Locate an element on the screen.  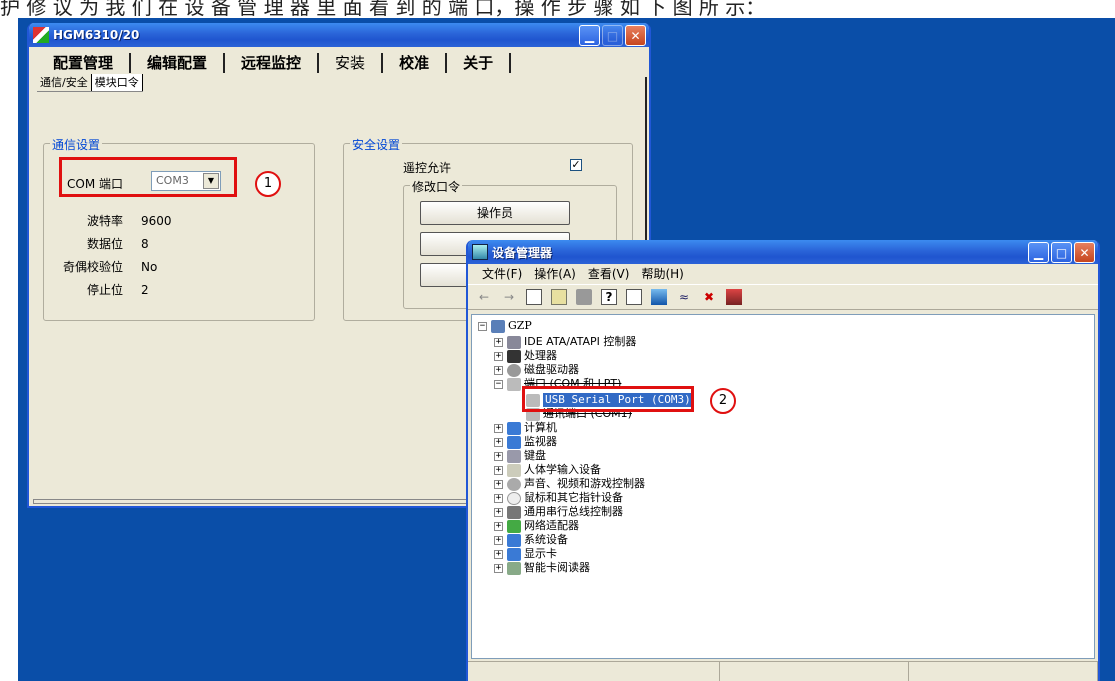
update-driver-icon: ≈ is located at coordinates (684, 297).